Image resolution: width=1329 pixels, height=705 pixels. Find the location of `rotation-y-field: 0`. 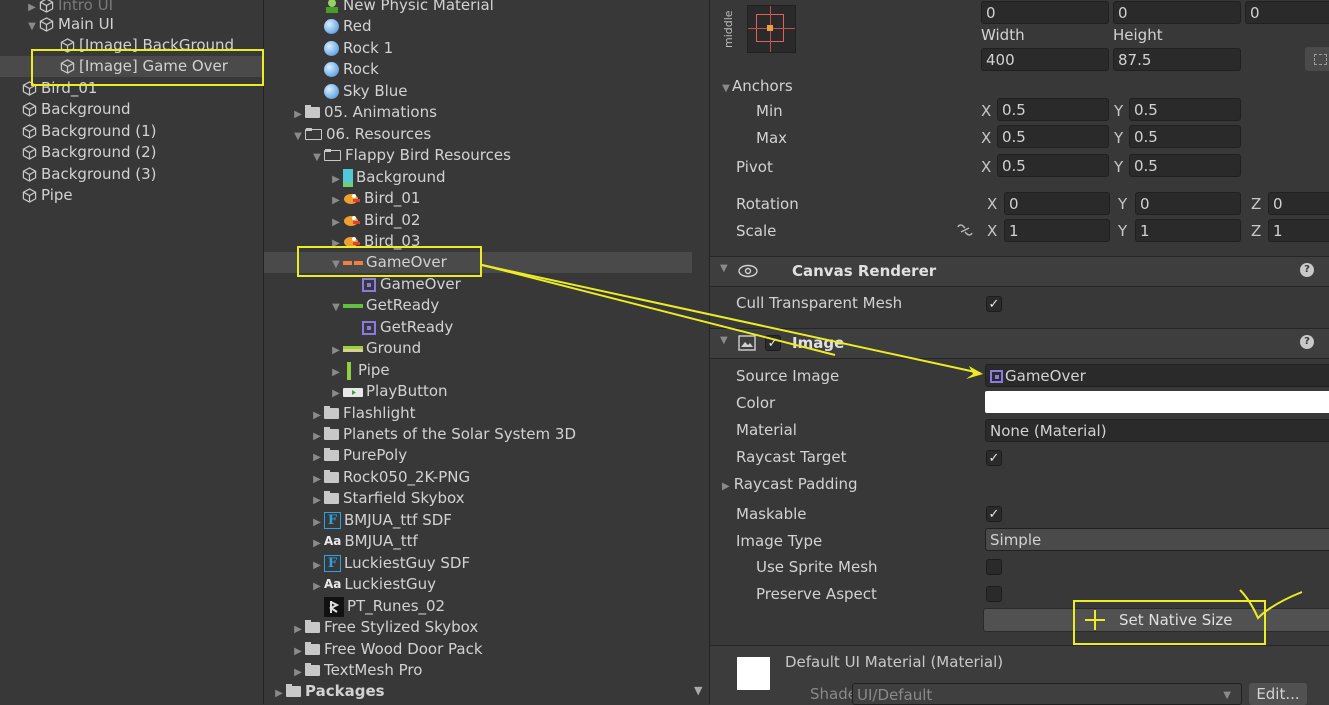

rotation-y-field: 0 is located at coordinates (1188, 203).